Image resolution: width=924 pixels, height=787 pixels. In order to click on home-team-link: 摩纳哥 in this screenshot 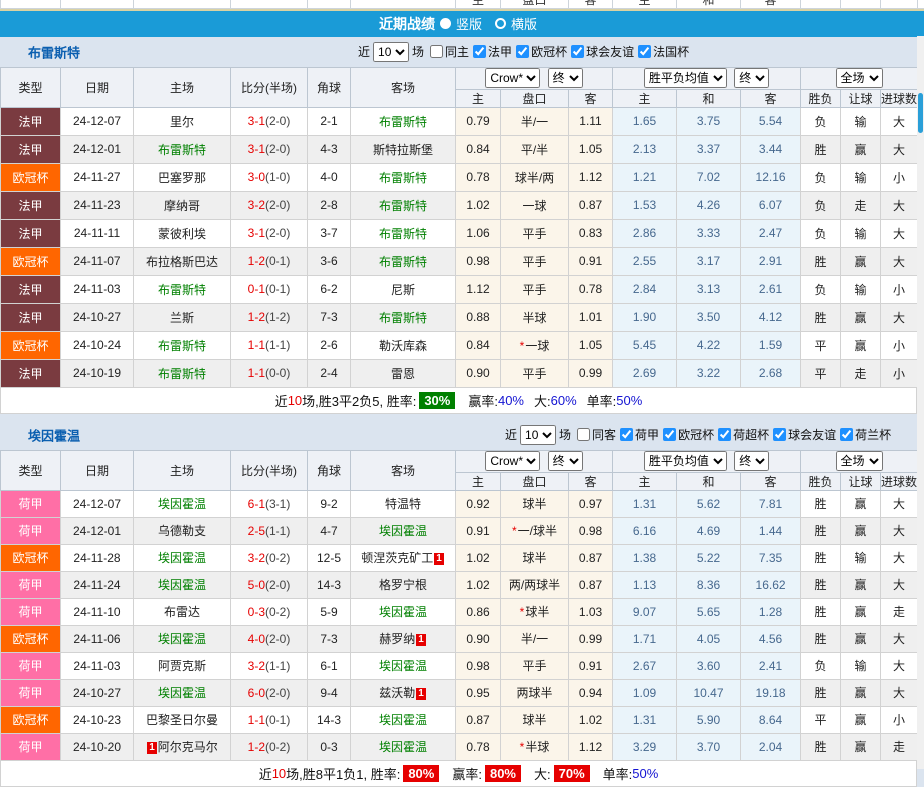, I will do `click(182, 206)`.